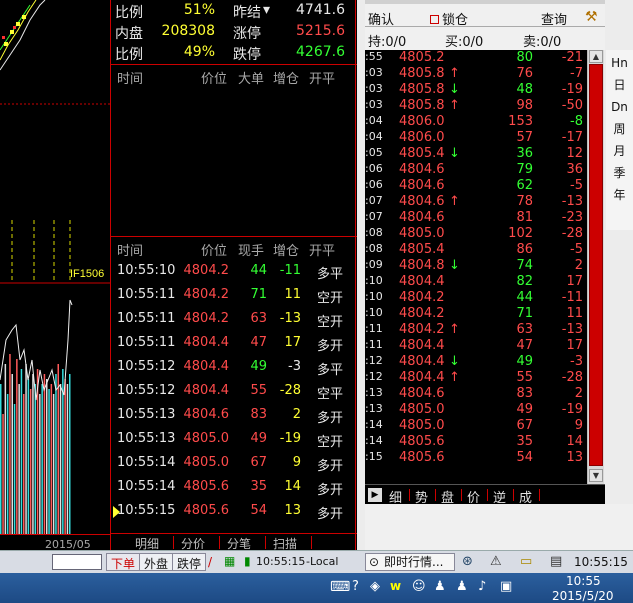  What do you see at coordinates (234, 296) in the screenshot?
I see `trade-row: 10:55:11 4804.2 71 11 空开` at bounding box center [234, 296].